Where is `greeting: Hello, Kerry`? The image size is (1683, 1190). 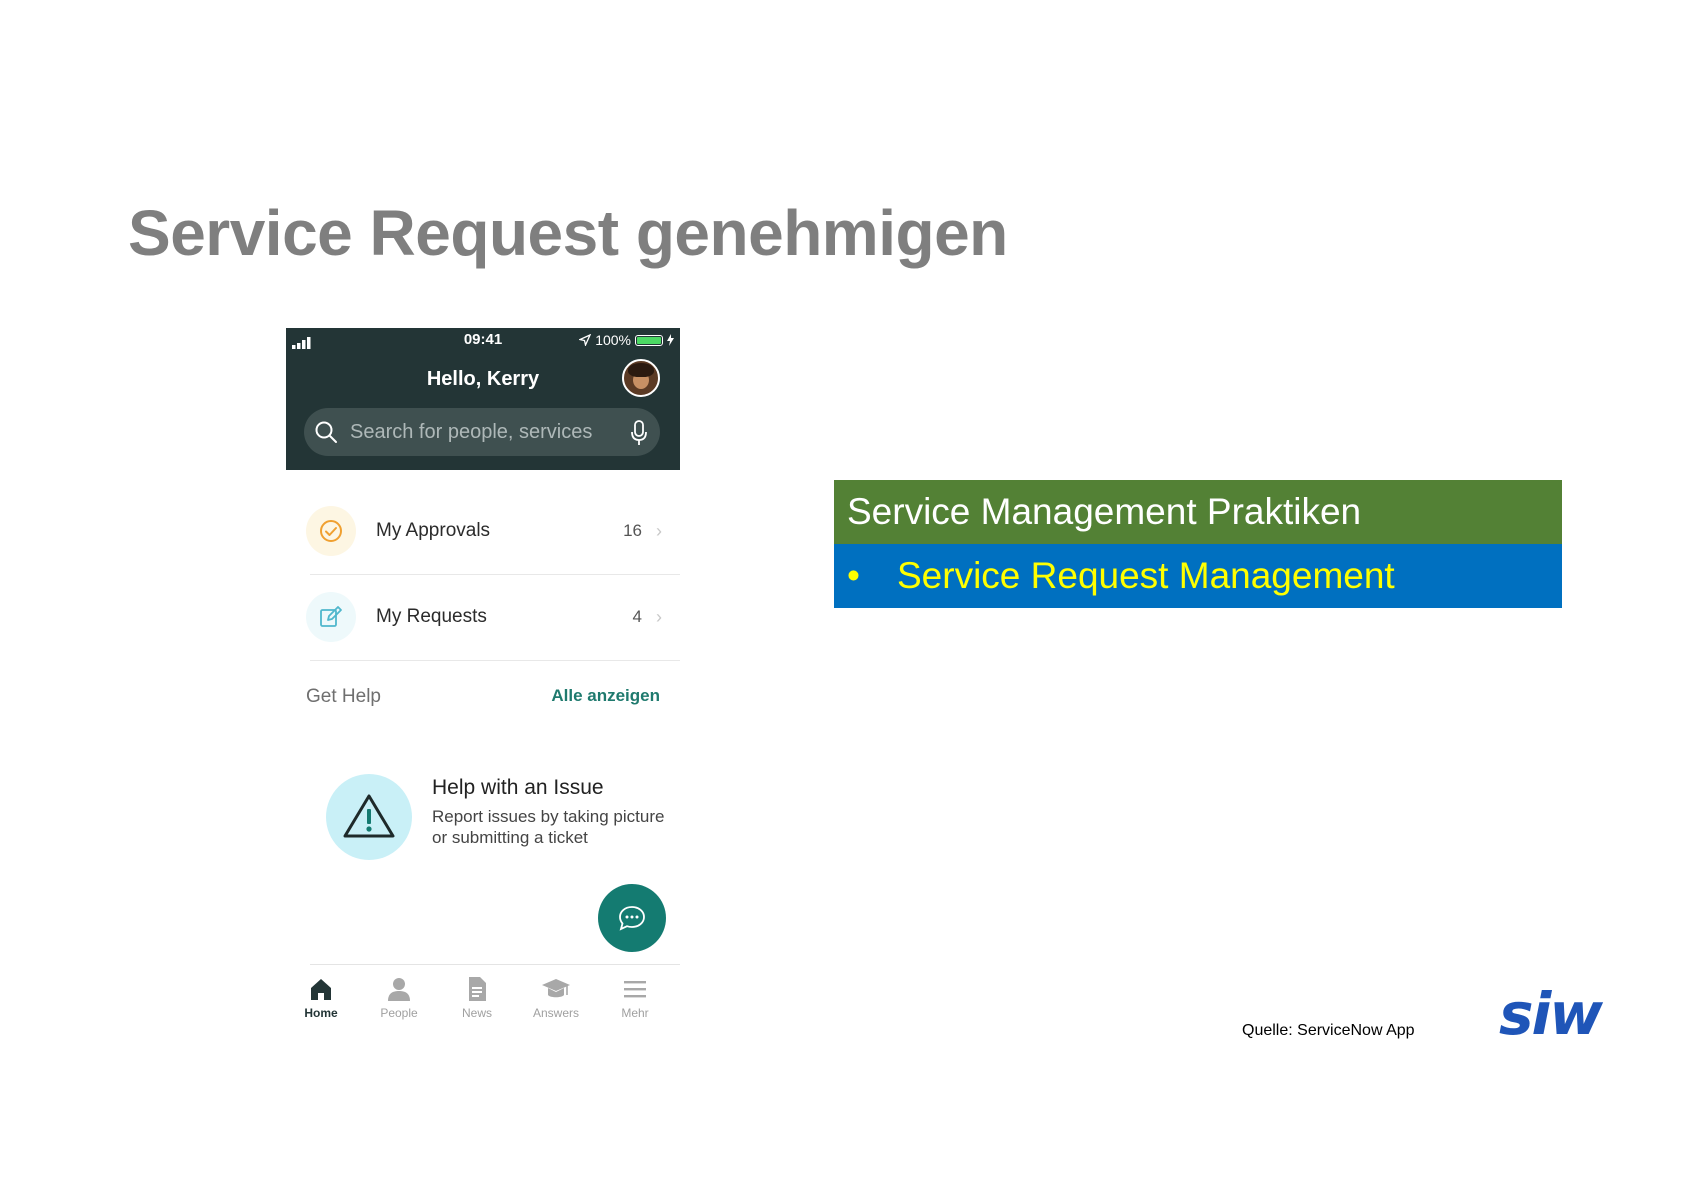 greeting: Hello, Kerry is located at coordinates (483, 379).